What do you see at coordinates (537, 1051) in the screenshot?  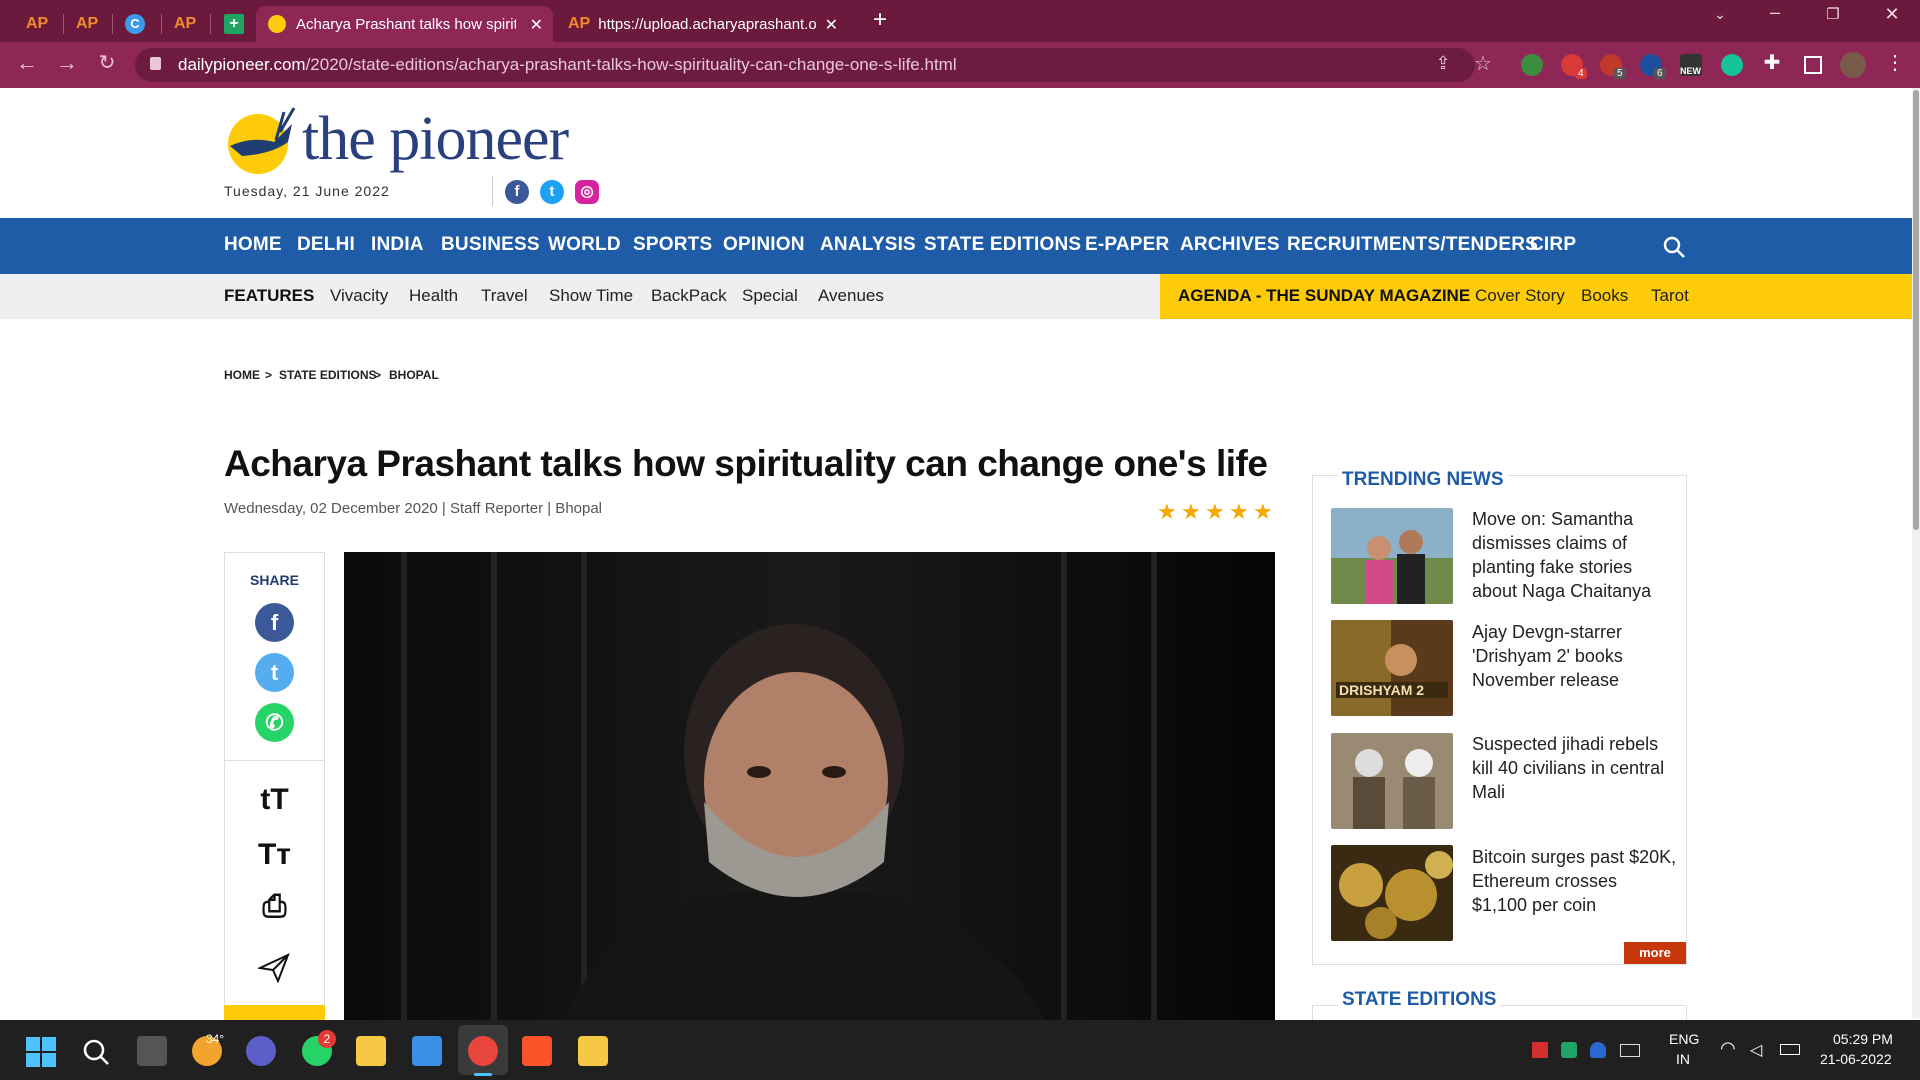 I see `brave-icon` at bounding box center [537, 1051].